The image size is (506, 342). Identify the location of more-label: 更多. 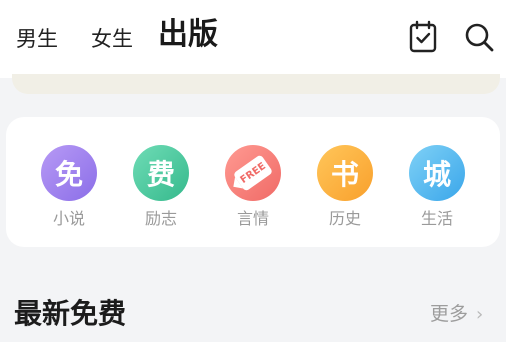
(449, 314).